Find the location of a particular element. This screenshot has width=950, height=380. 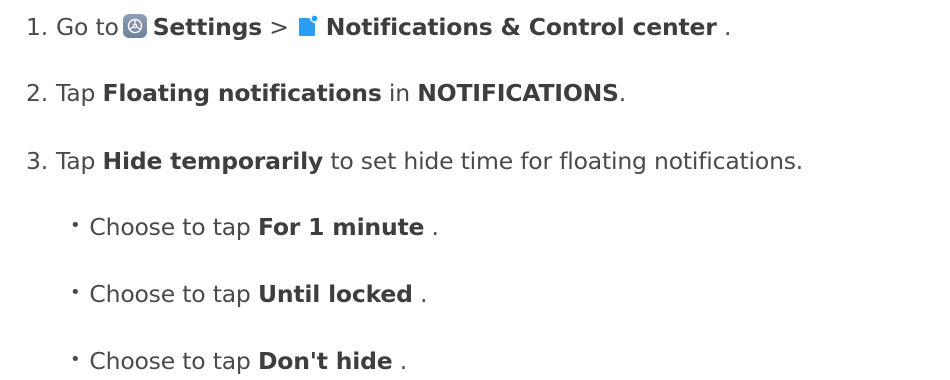

floating-notifications-label: Floating notifications is located at coordinates (242, 93).